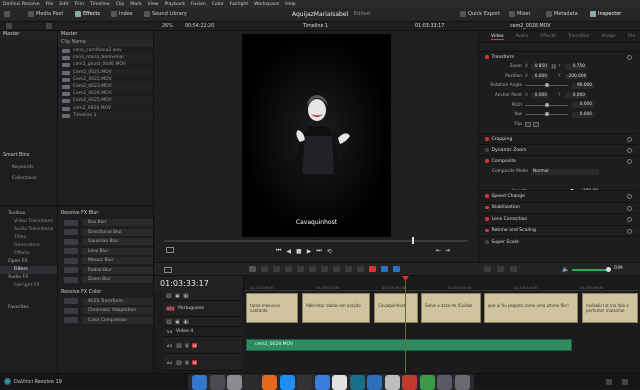 The image size is (640, 390). Describe the element at coordinates (28, 270) in the screenshot. I see `nav-filters: Filters` at that location.